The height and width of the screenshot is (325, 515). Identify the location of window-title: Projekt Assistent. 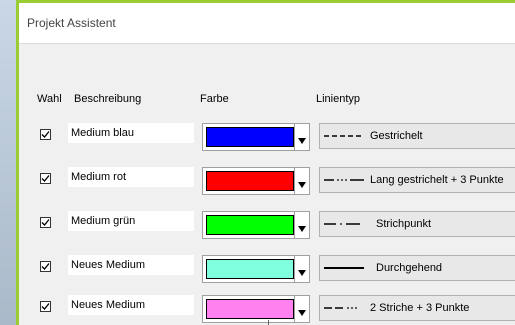
(71, 23).